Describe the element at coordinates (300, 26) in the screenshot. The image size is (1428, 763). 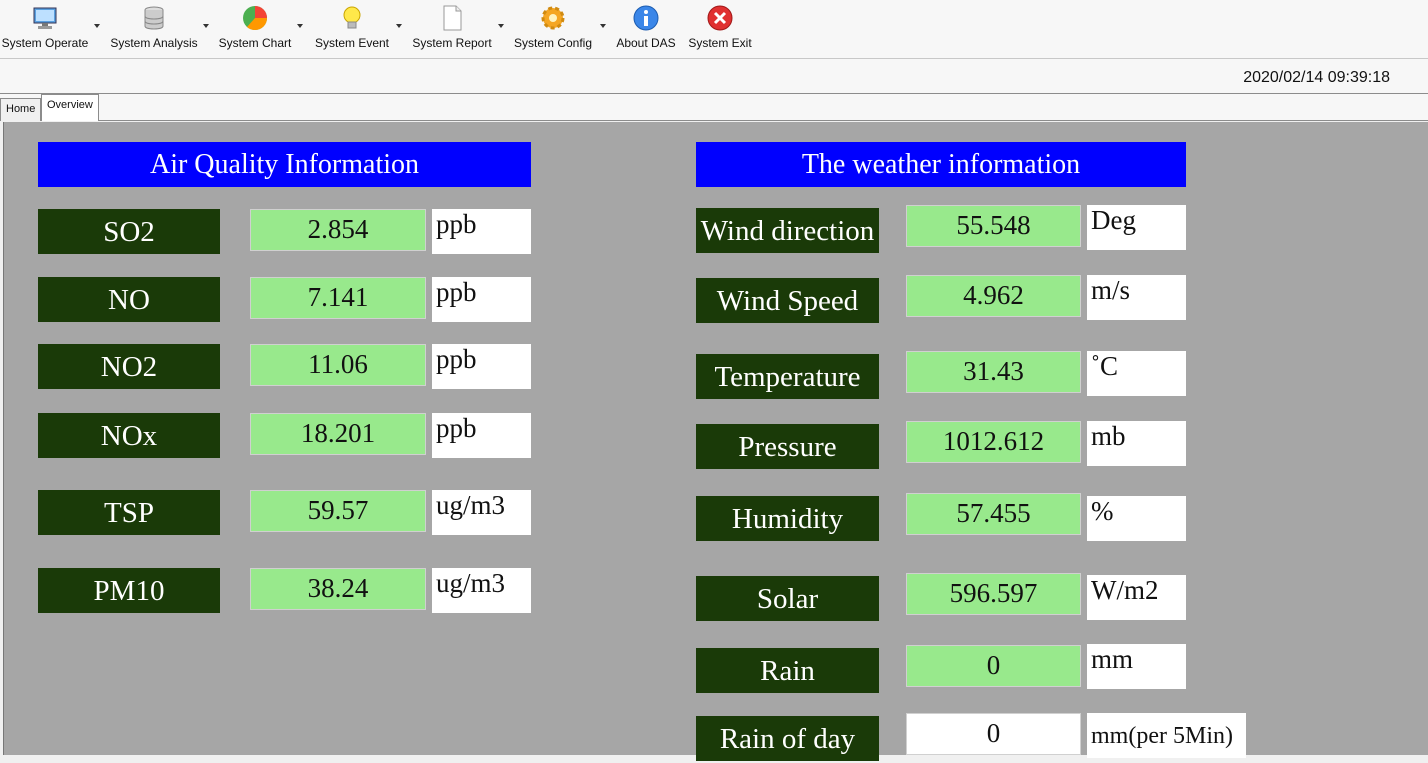
I see `system-chart-dropdown-arrow` at that location.